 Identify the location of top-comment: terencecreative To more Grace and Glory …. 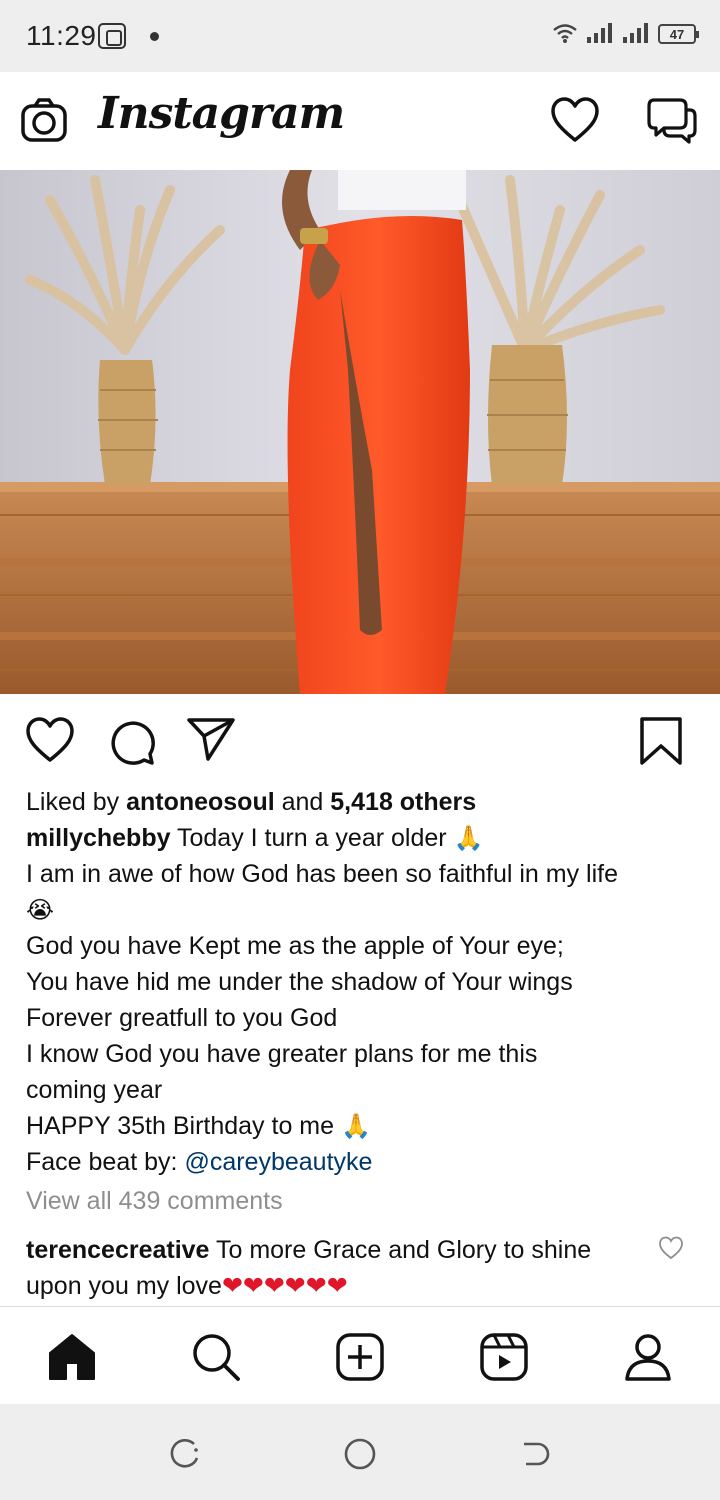
(326, 1268).